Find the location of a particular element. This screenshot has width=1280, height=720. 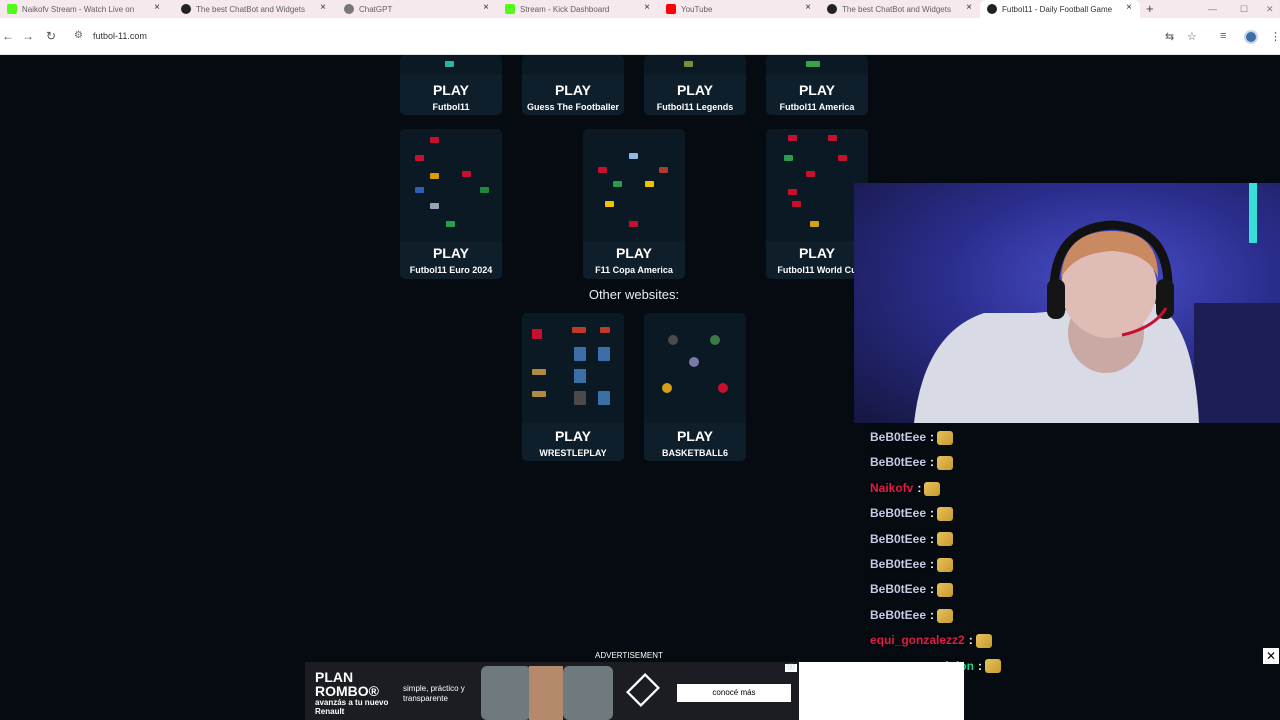

ad-blank-area is located at coordinates (881, 691).